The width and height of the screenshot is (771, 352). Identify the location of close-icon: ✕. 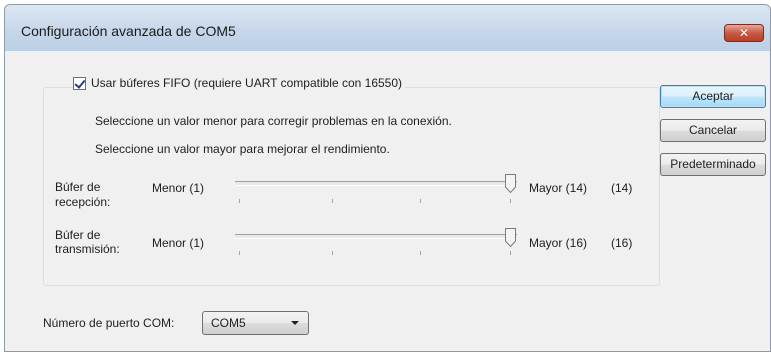
(744, 33).